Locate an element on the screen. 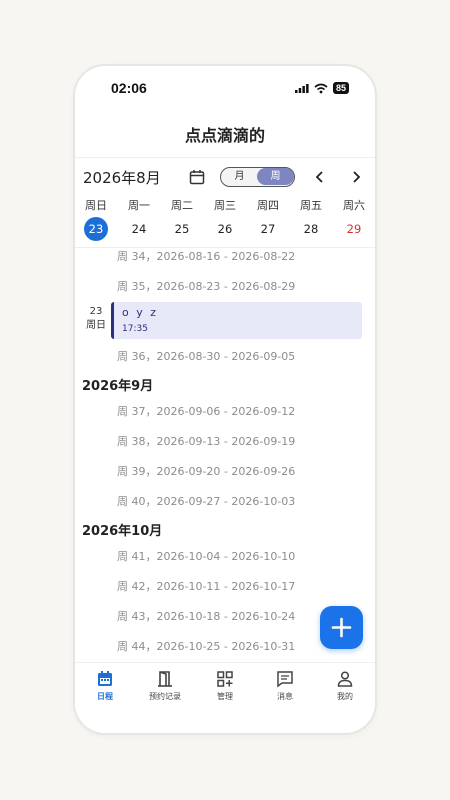 The image size is (450, 800). status-icons: 85 is located at coordinates (321, 88).